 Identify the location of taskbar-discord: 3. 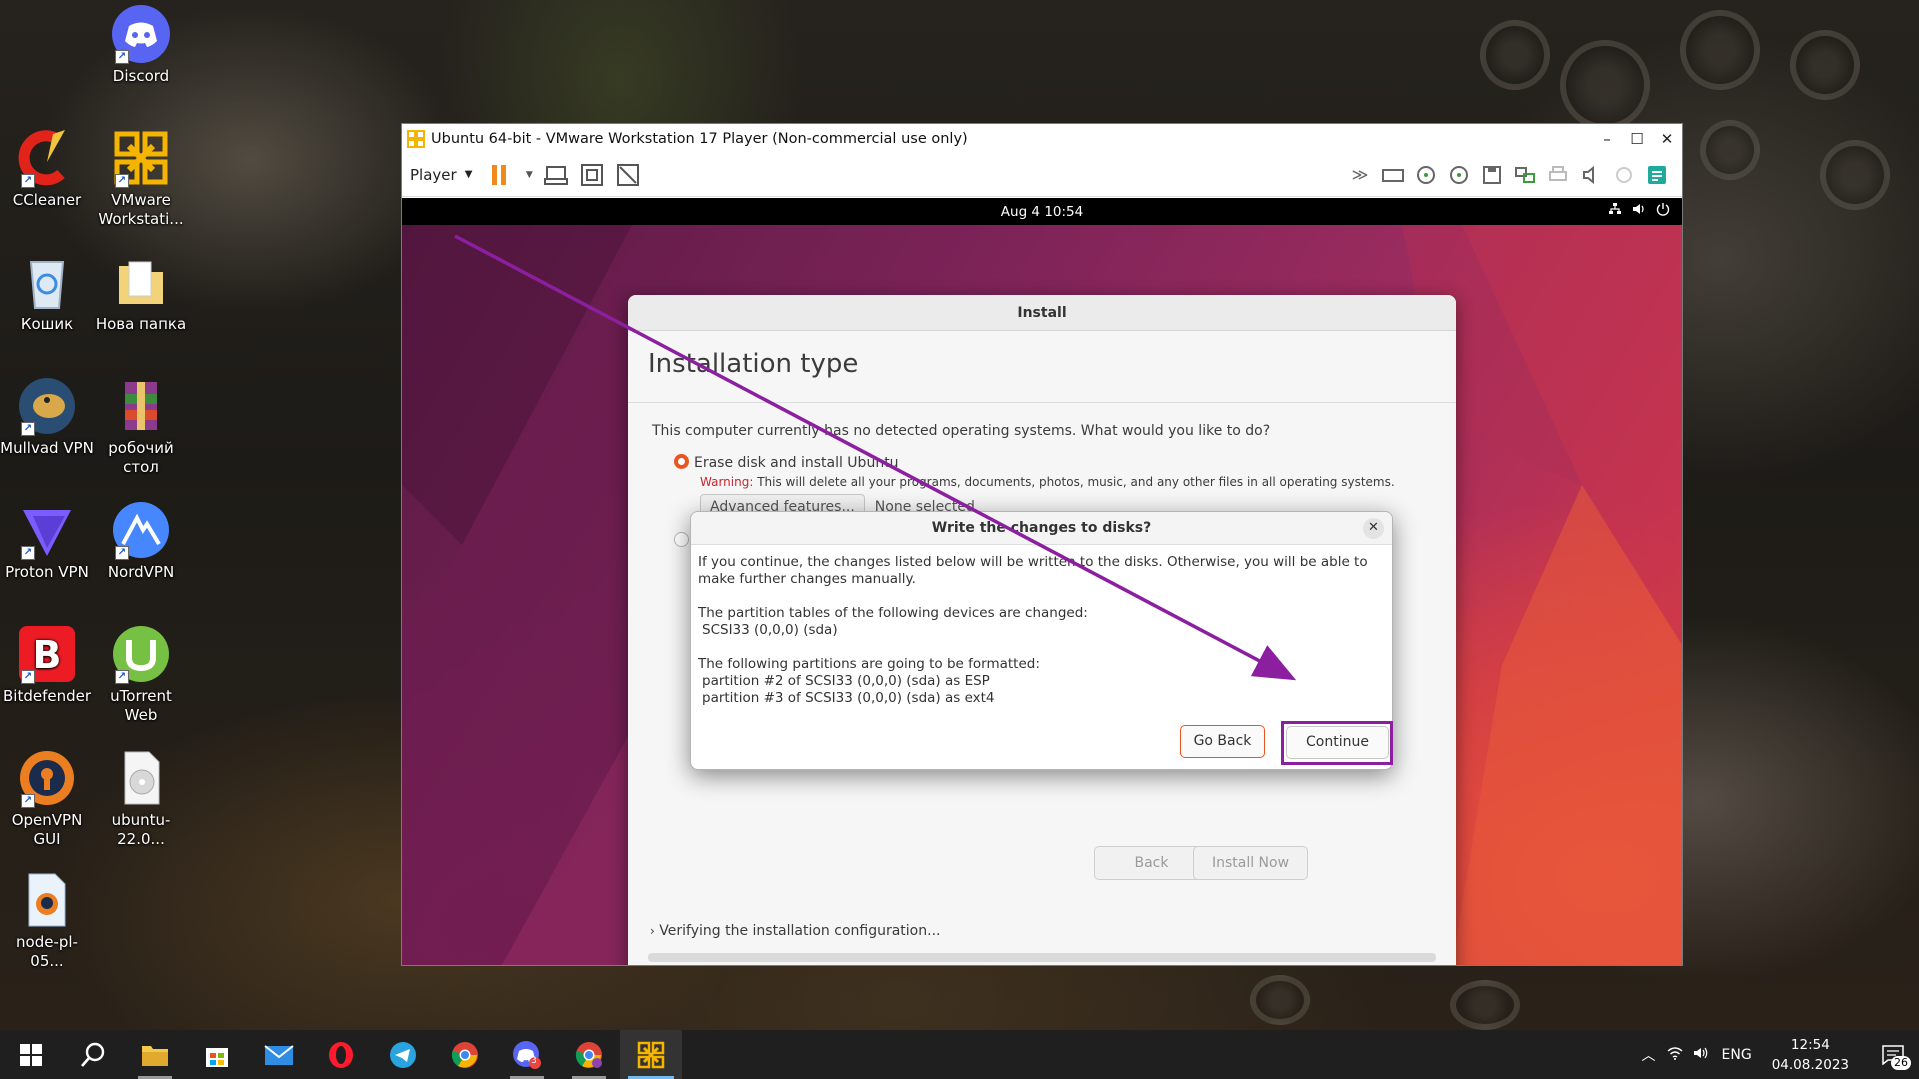
(527, 1054).